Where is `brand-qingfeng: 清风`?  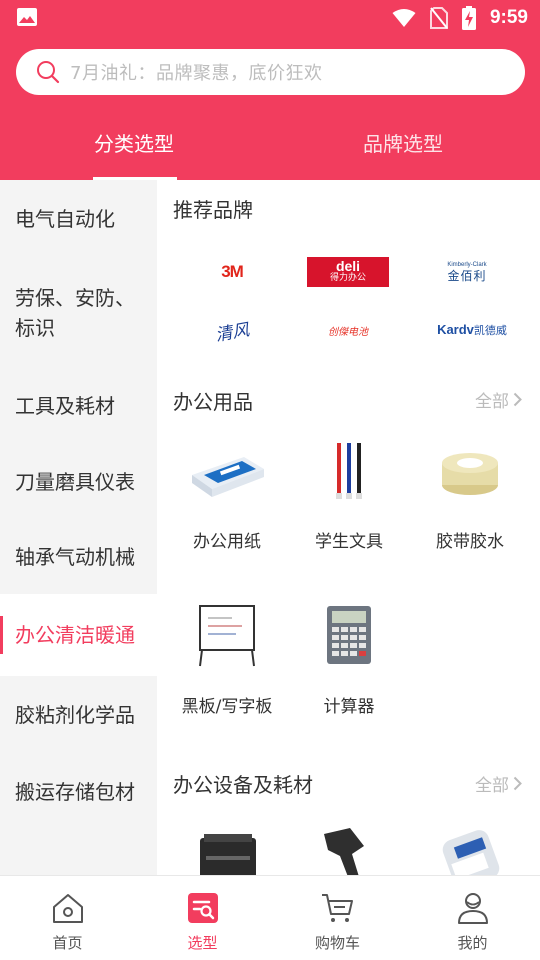
brand-qingfeng: 清风 is located at coordinates (232, 330).